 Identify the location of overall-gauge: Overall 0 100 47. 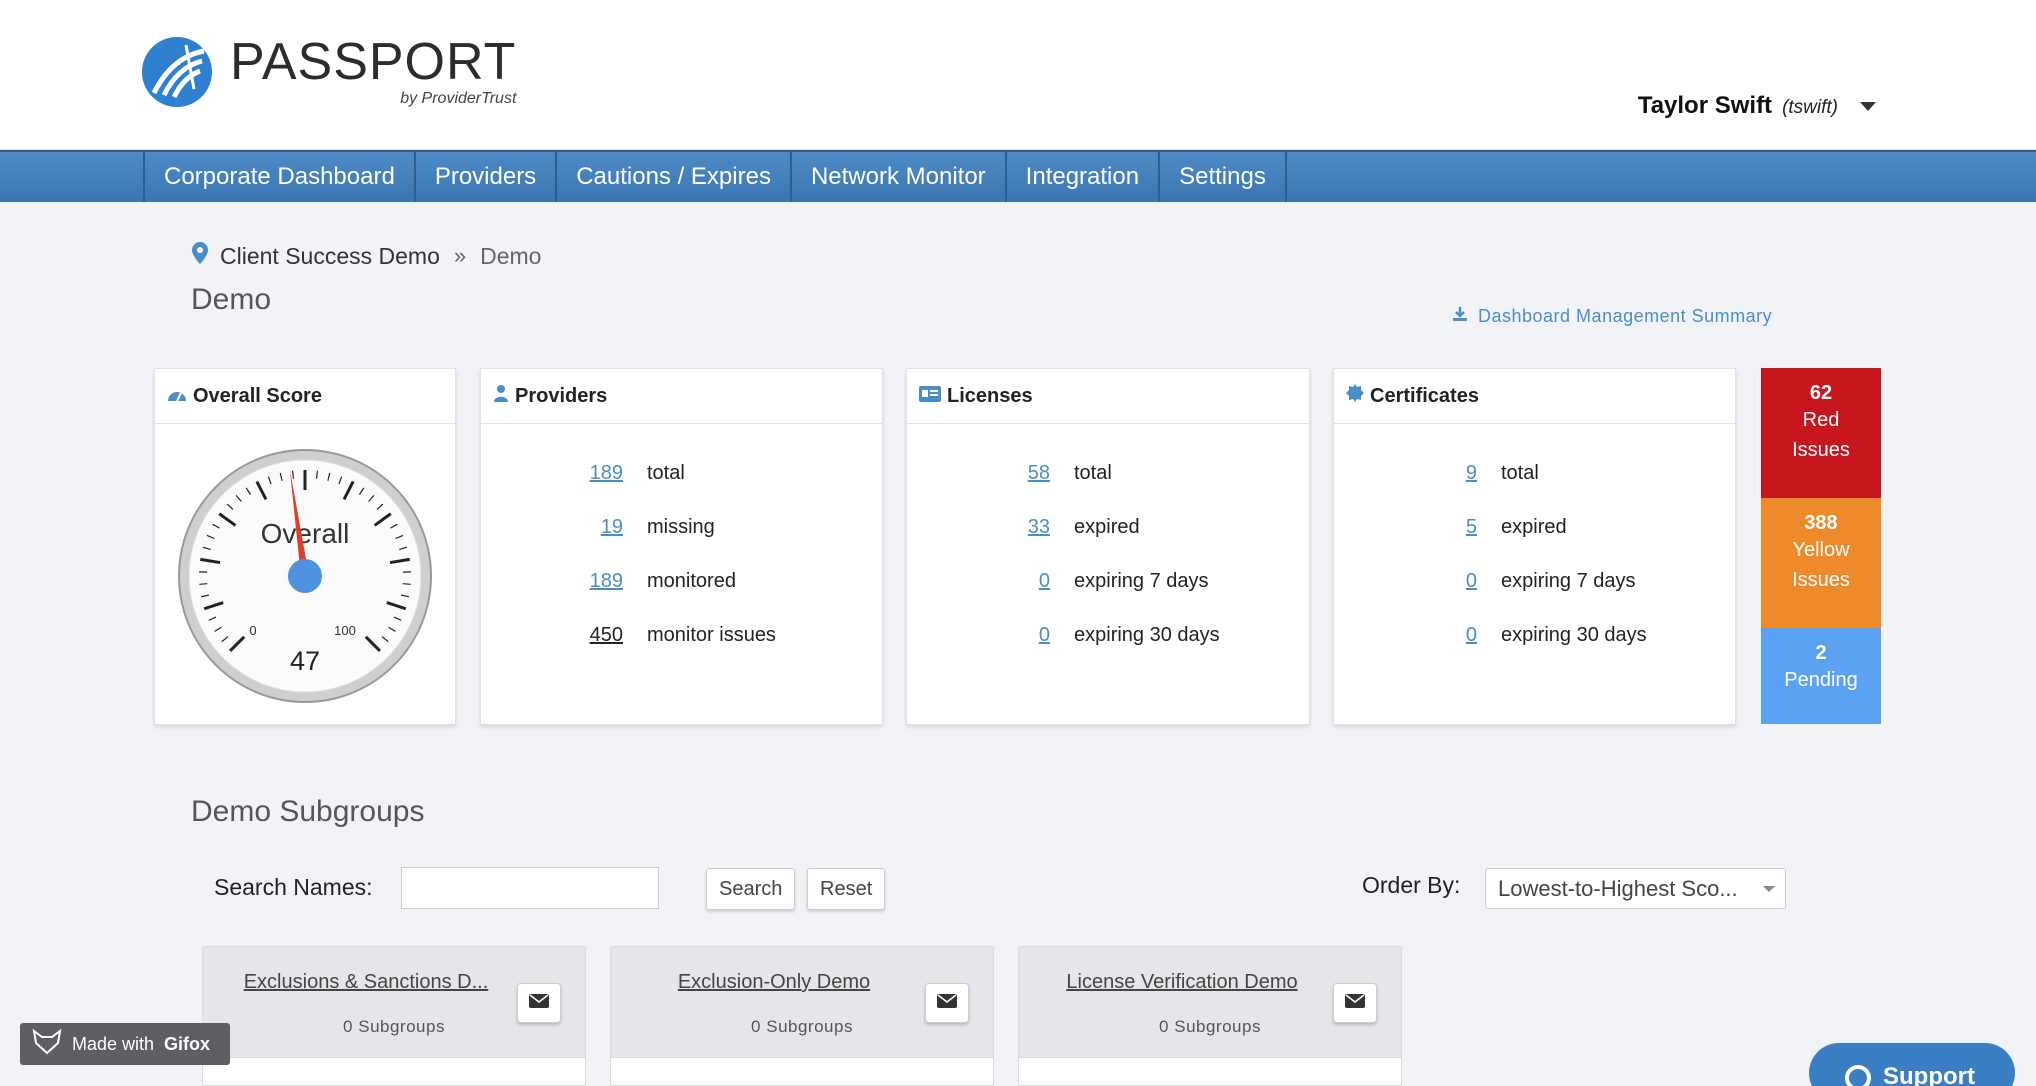
(305, 576).